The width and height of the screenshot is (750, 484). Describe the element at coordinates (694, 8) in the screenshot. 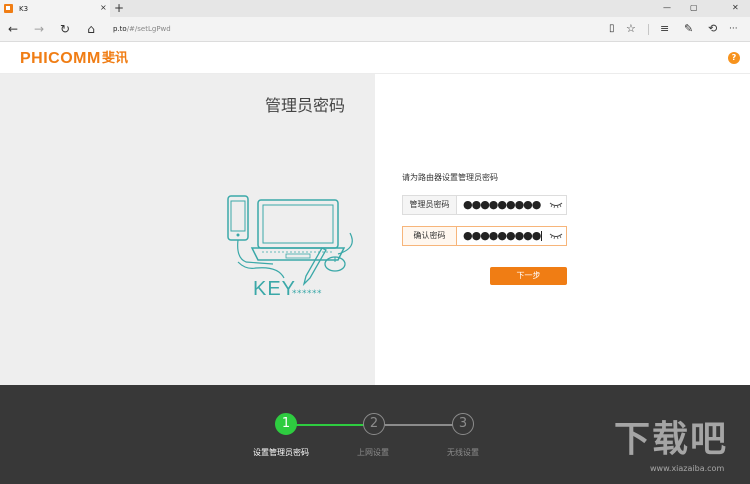

I see `maximize-icon: ▢` at that location.